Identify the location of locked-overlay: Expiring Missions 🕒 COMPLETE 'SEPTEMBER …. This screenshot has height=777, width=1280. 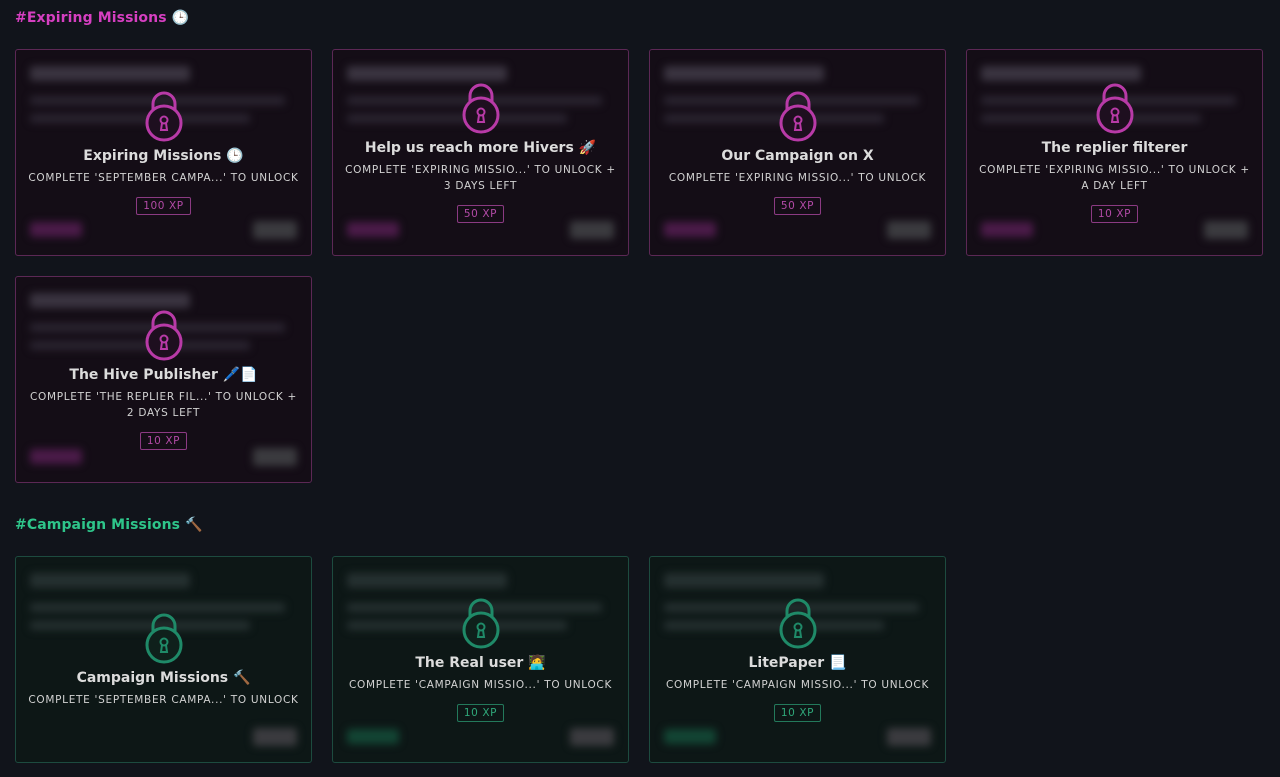
(163, 152).